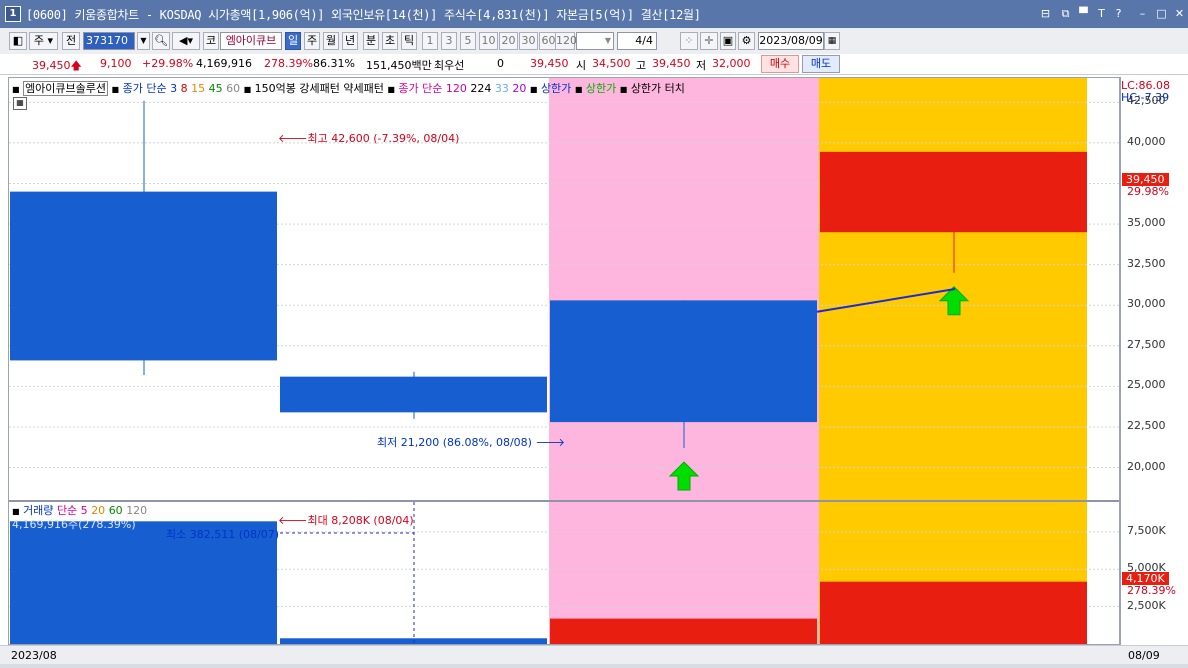 This screenshot has width=1188, height=668. I want to click on stock-code-input: 373170, so click(109, 41).